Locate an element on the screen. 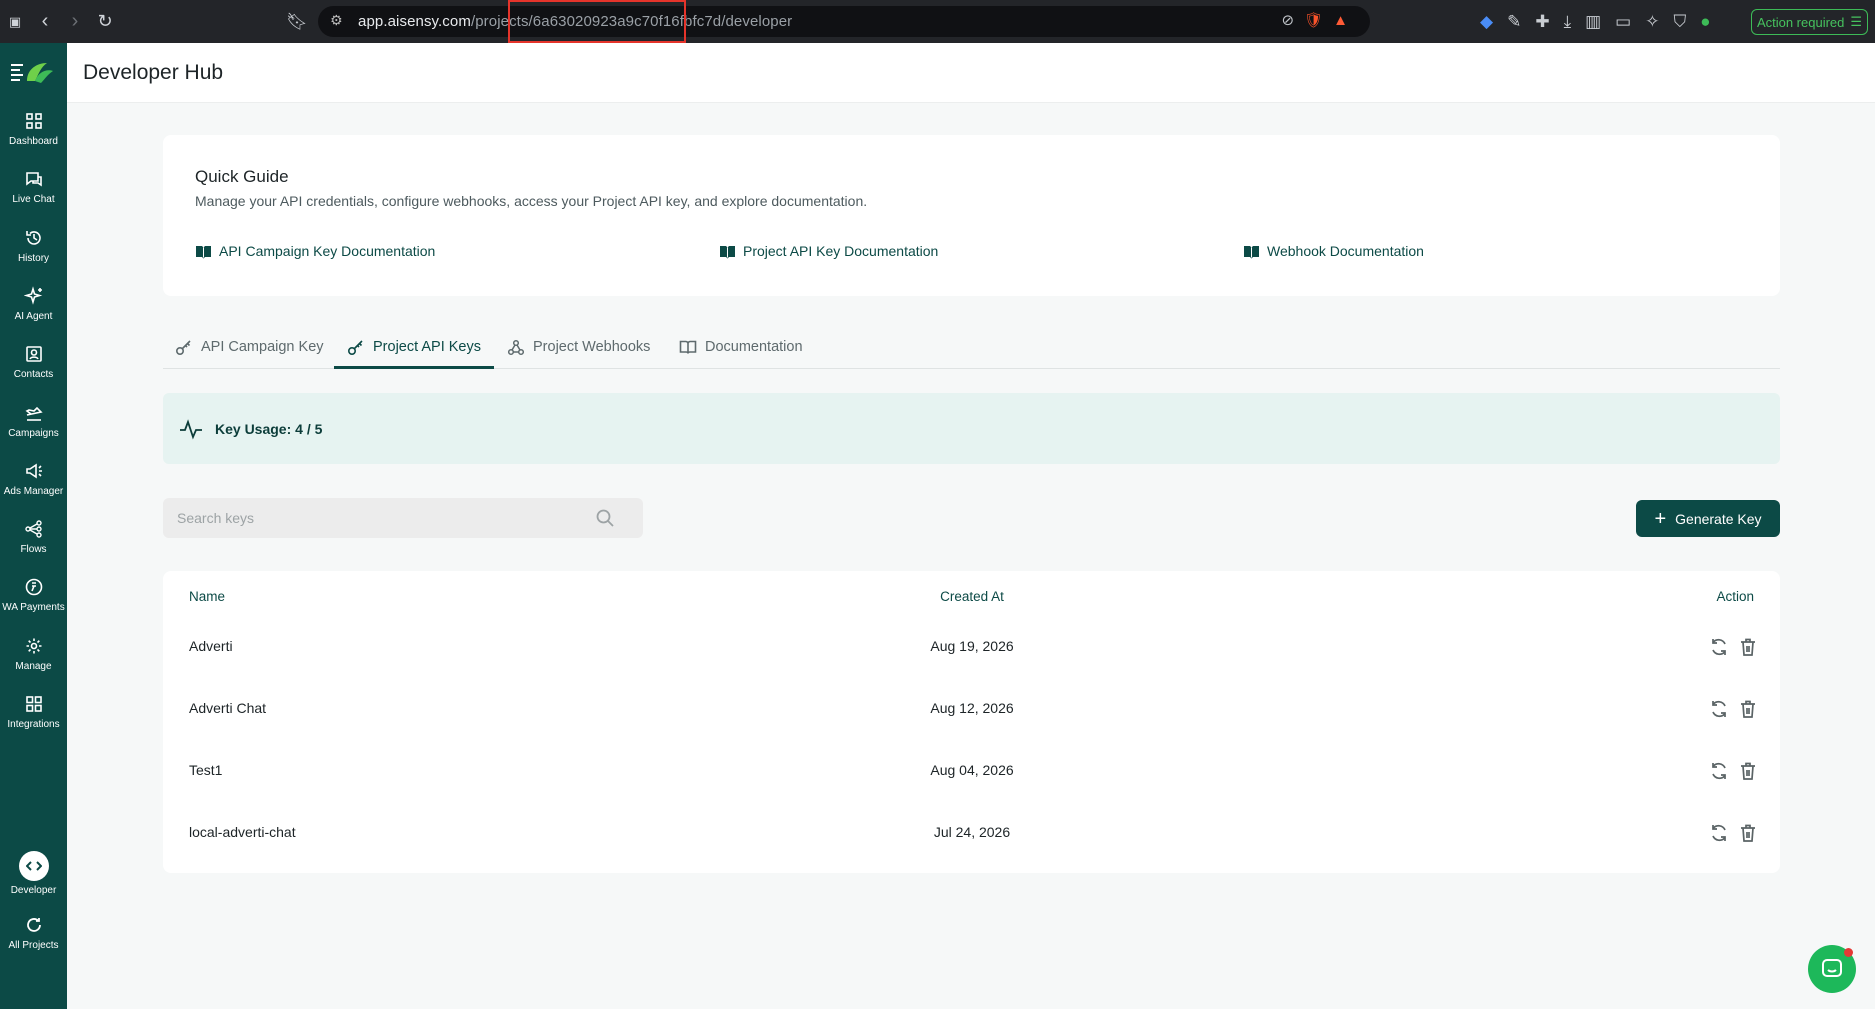  site-info-icon: ⚙ is located at coordinates (336, 20).